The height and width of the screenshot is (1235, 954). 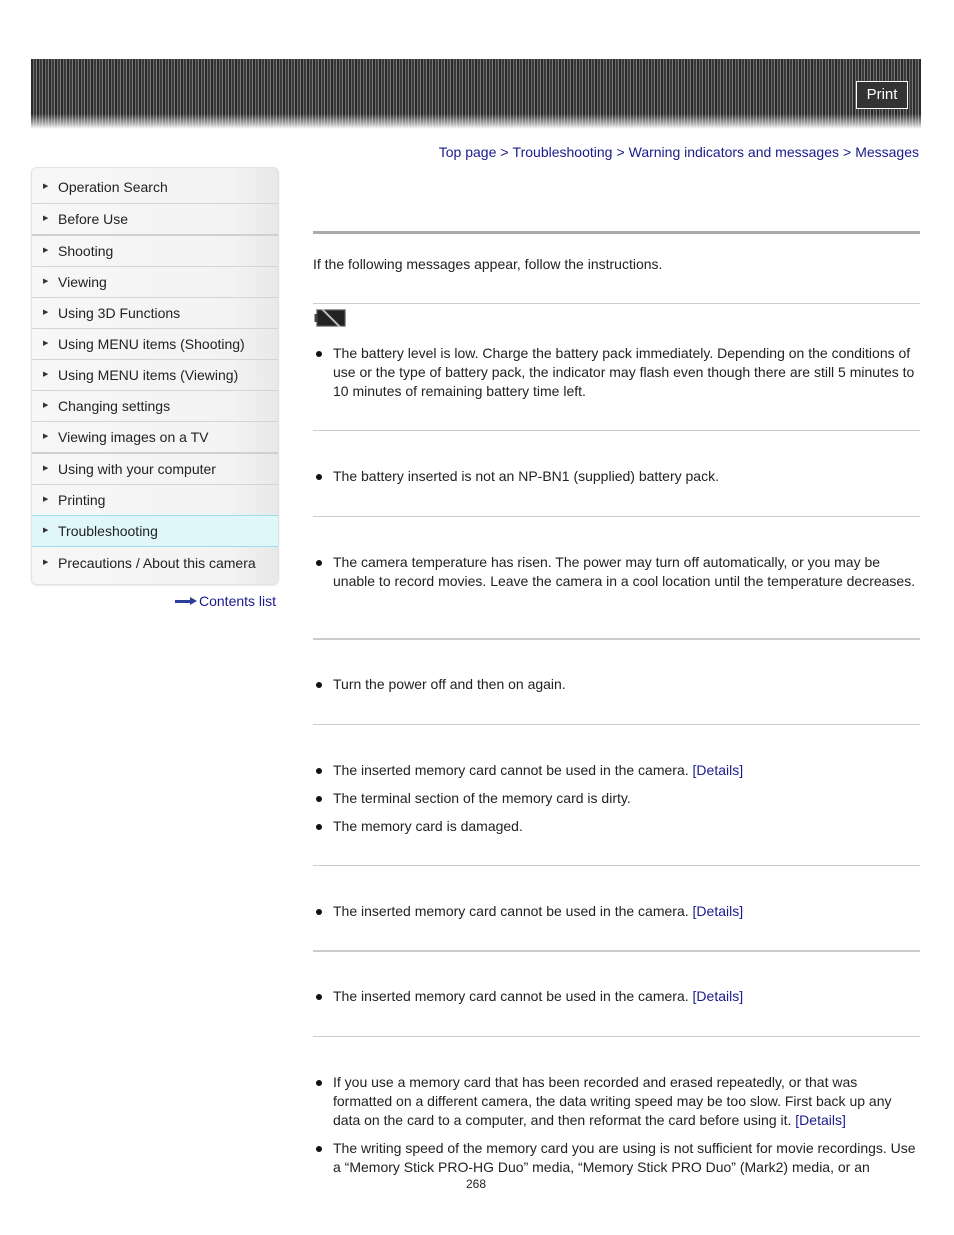 What do you see at coordinates (616, 684) in the screenshot?
I see `list-item: Turn the power off and then on again.` at bounding box center [616, 684].